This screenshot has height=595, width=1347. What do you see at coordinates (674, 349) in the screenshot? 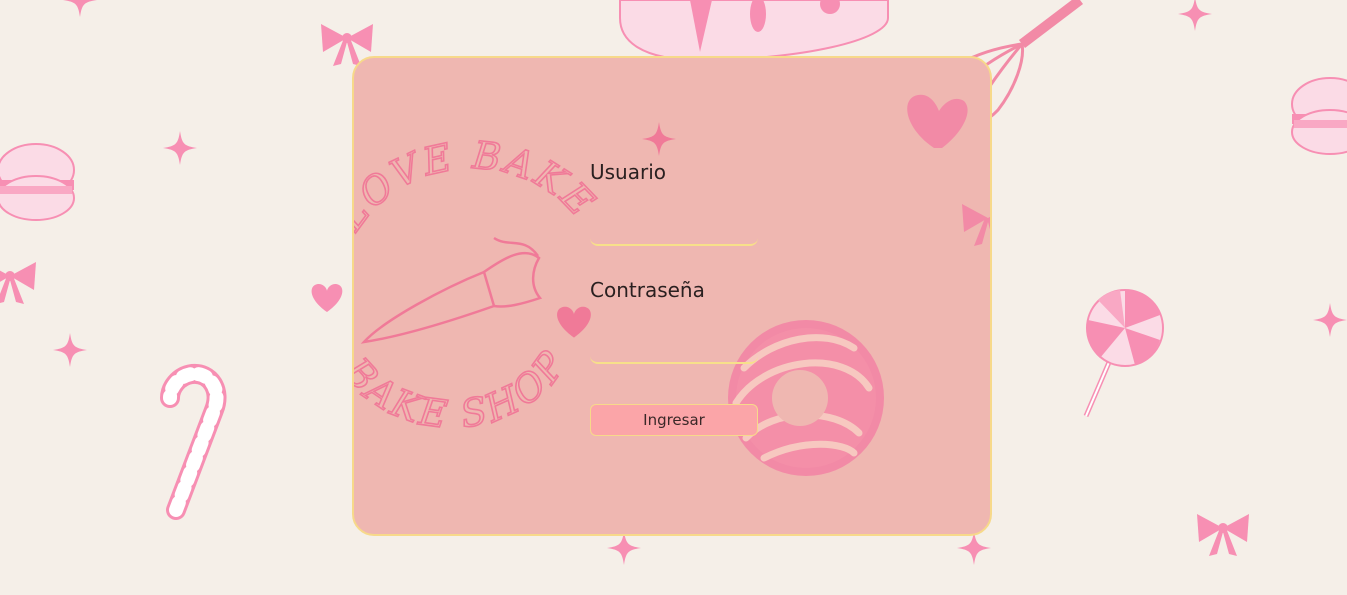
I see `password-input` at bounding box center [674, 349].